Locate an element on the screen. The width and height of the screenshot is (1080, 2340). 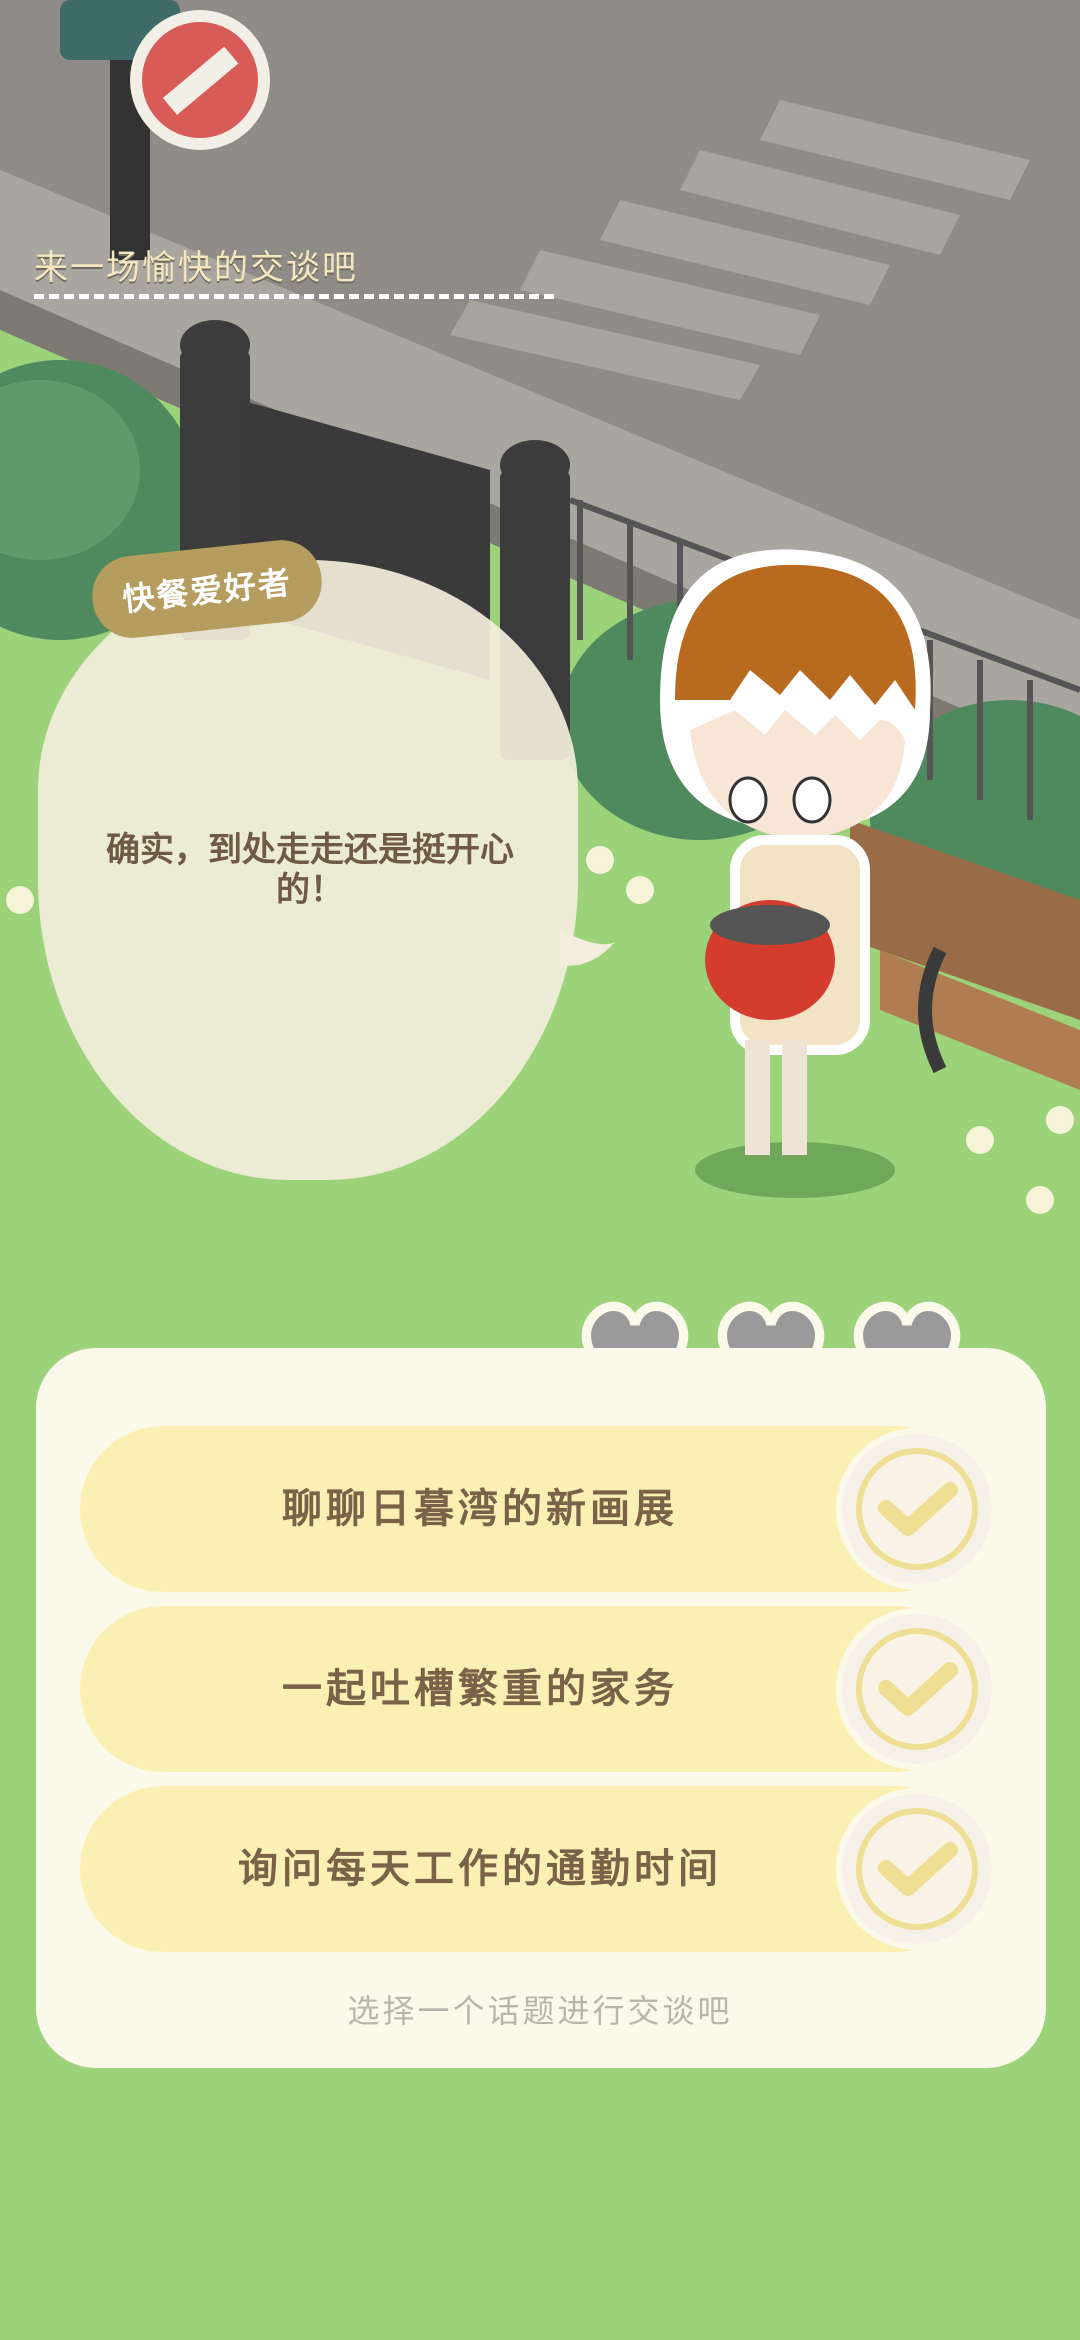
speech-bubble-tail is located at coordinates (587, 948).